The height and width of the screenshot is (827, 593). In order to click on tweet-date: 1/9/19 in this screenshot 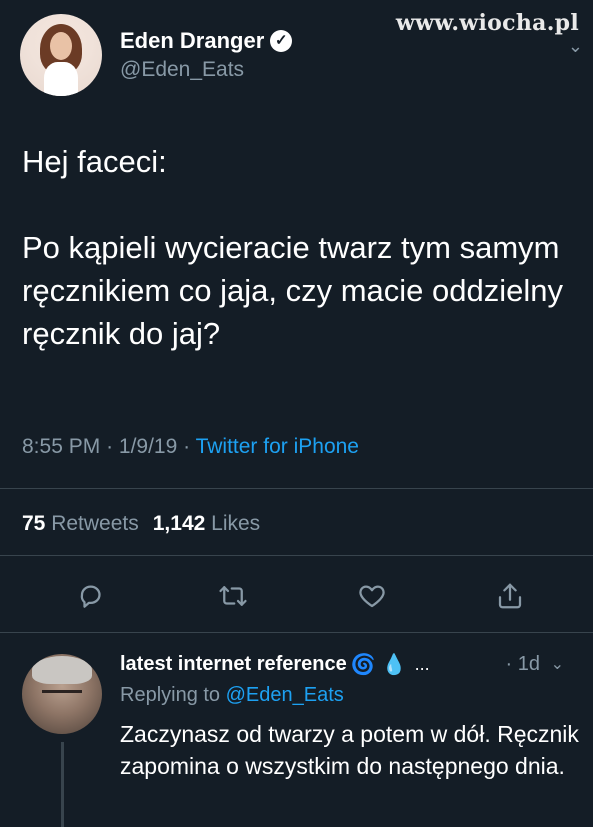, I will do `click(148, 446)`.